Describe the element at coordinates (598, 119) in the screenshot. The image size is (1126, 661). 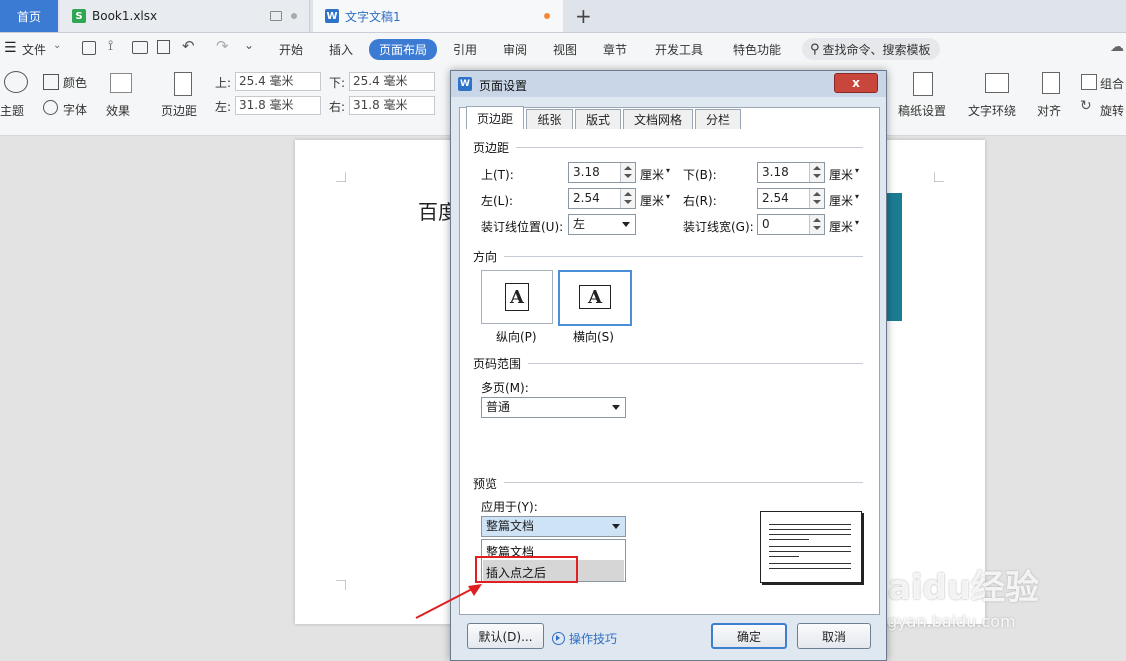
I see `tab-layout: 版式` at that location.